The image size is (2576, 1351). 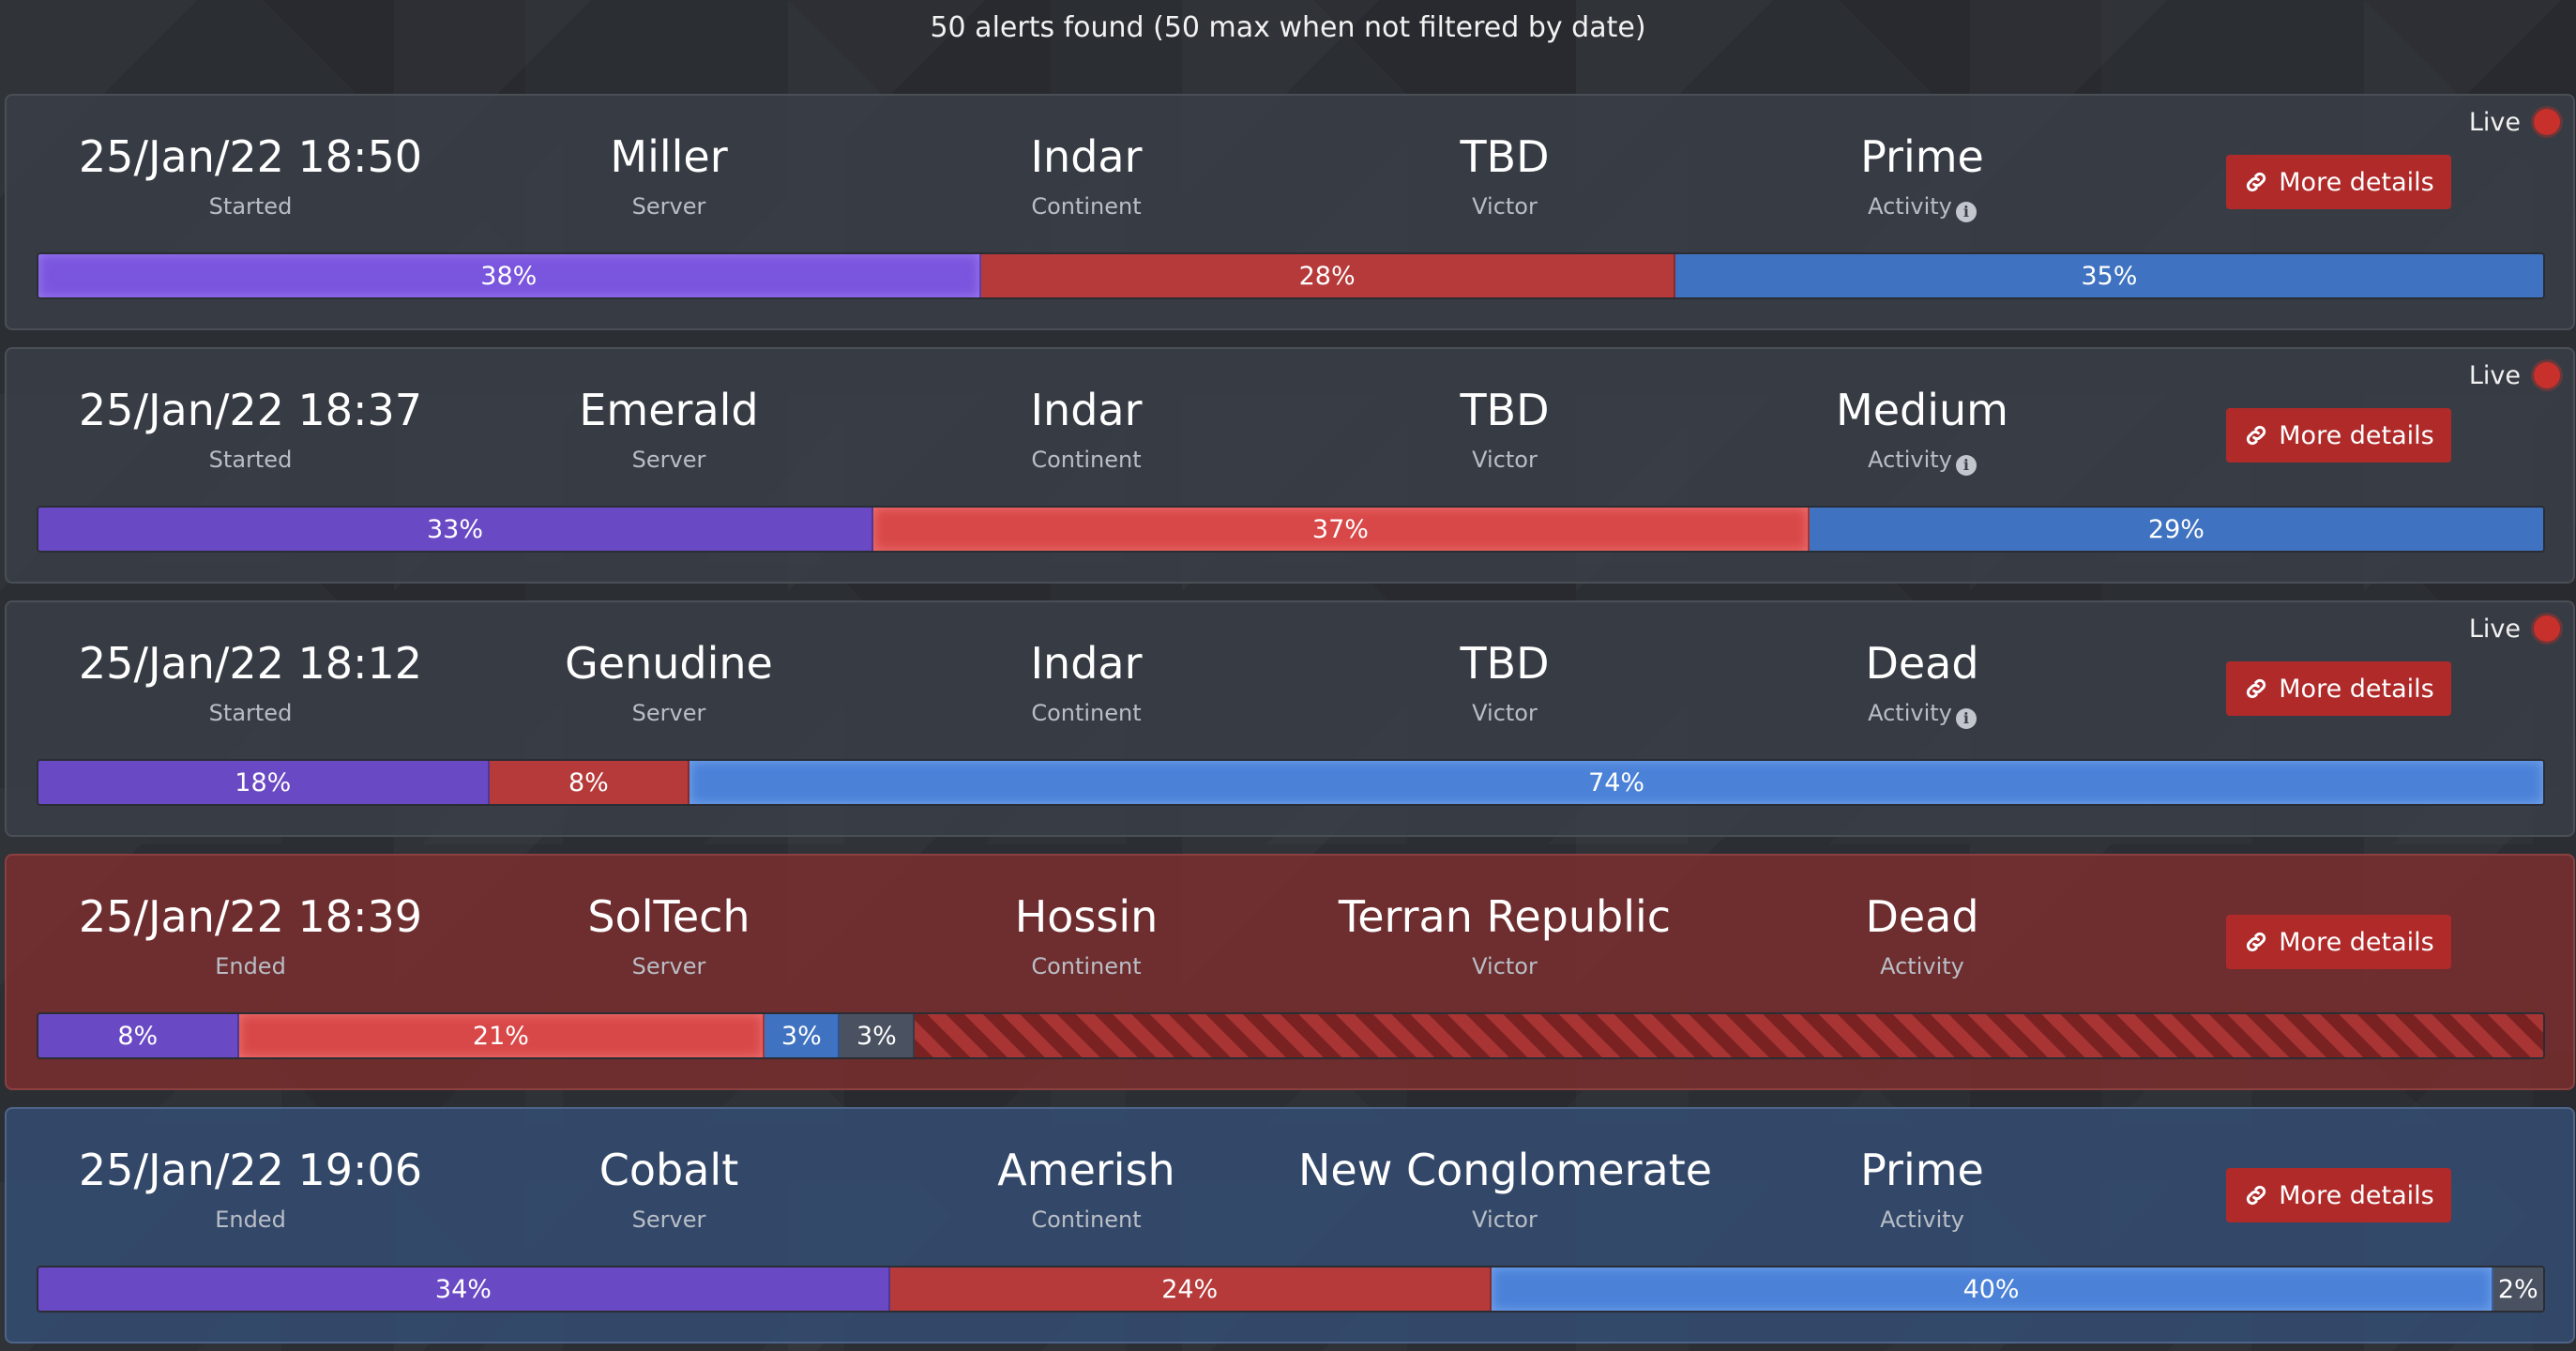 What do you see at coordinates (2108, 276) in the screenshot?
I see `bar-segment-nc: 35%` at bounding box center [2108, 276].